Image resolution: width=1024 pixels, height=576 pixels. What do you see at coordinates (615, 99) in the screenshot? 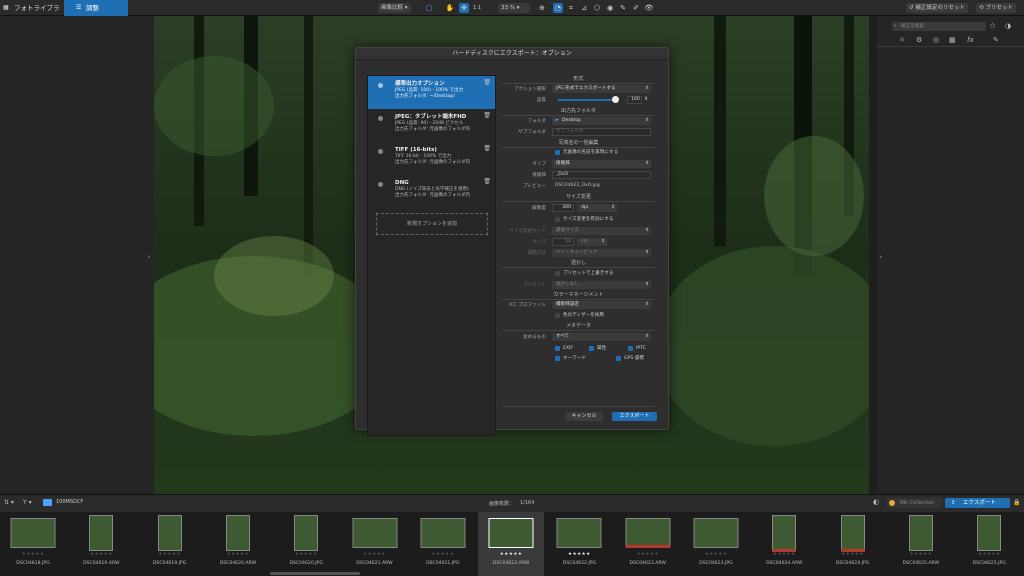
I see `quality-slider-knob` at bounding box center [615, 99].